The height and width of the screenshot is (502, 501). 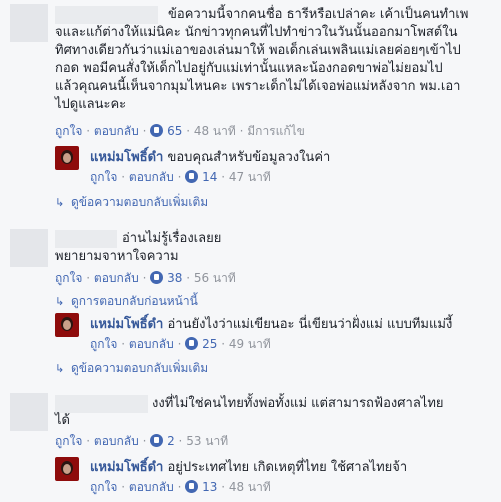 I want to click on reaction-count: 2, so click(x=171, y=441).